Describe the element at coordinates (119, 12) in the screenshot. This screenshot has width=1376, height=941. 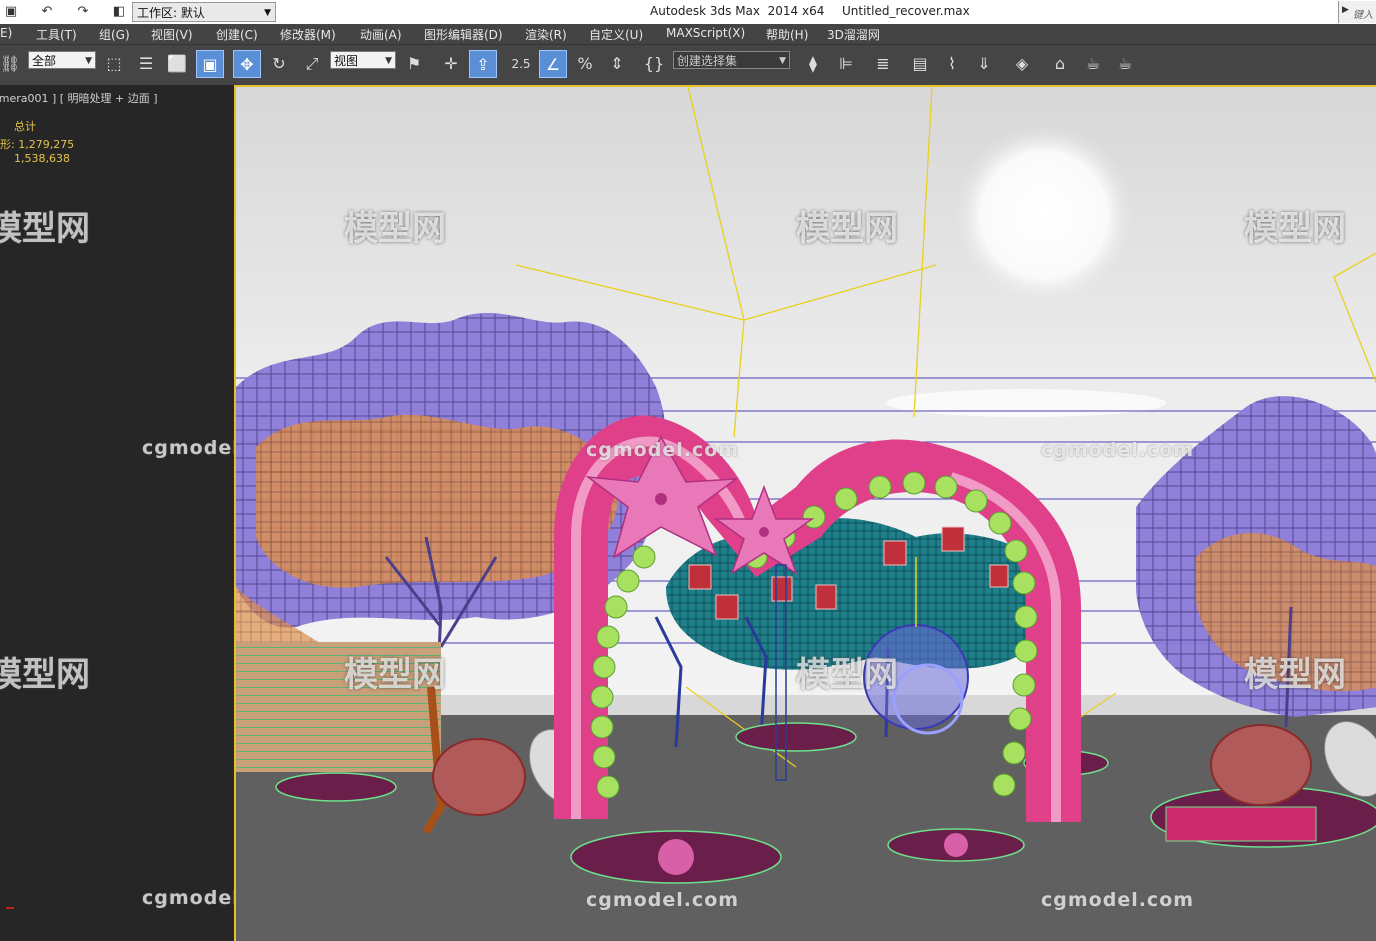
I see `project-folder-icon: ◧` at that location.